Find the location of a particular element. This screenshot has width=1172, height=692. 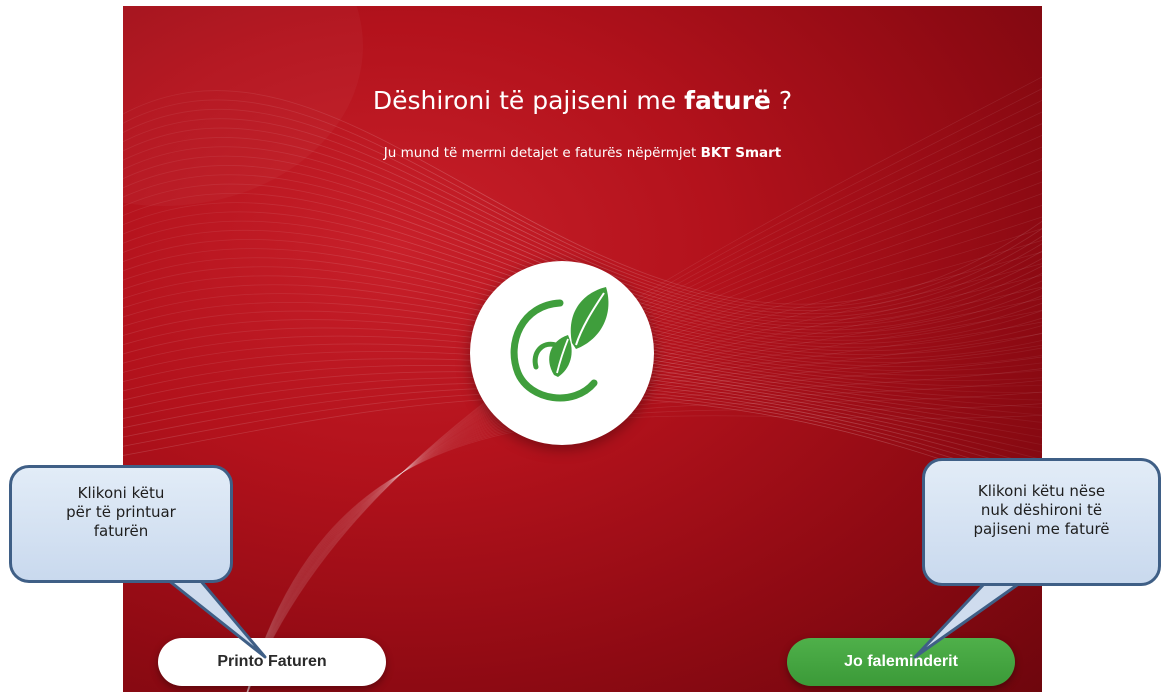

callout-print-hint: Klikoni këtu për të printuar faturën is located at coordinates (121, 524).